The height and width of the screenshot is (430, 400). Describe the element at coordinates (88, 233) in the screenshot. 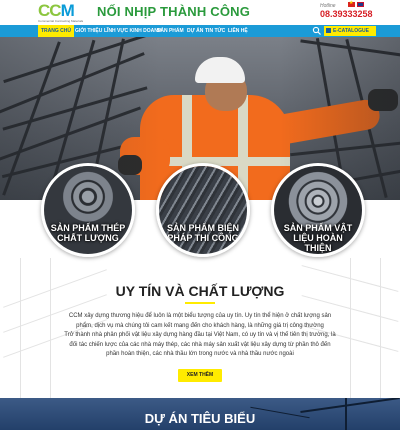

I see `product-label: SẢN PHẨM THÉP CHẤT LƯỢNG` at that location.